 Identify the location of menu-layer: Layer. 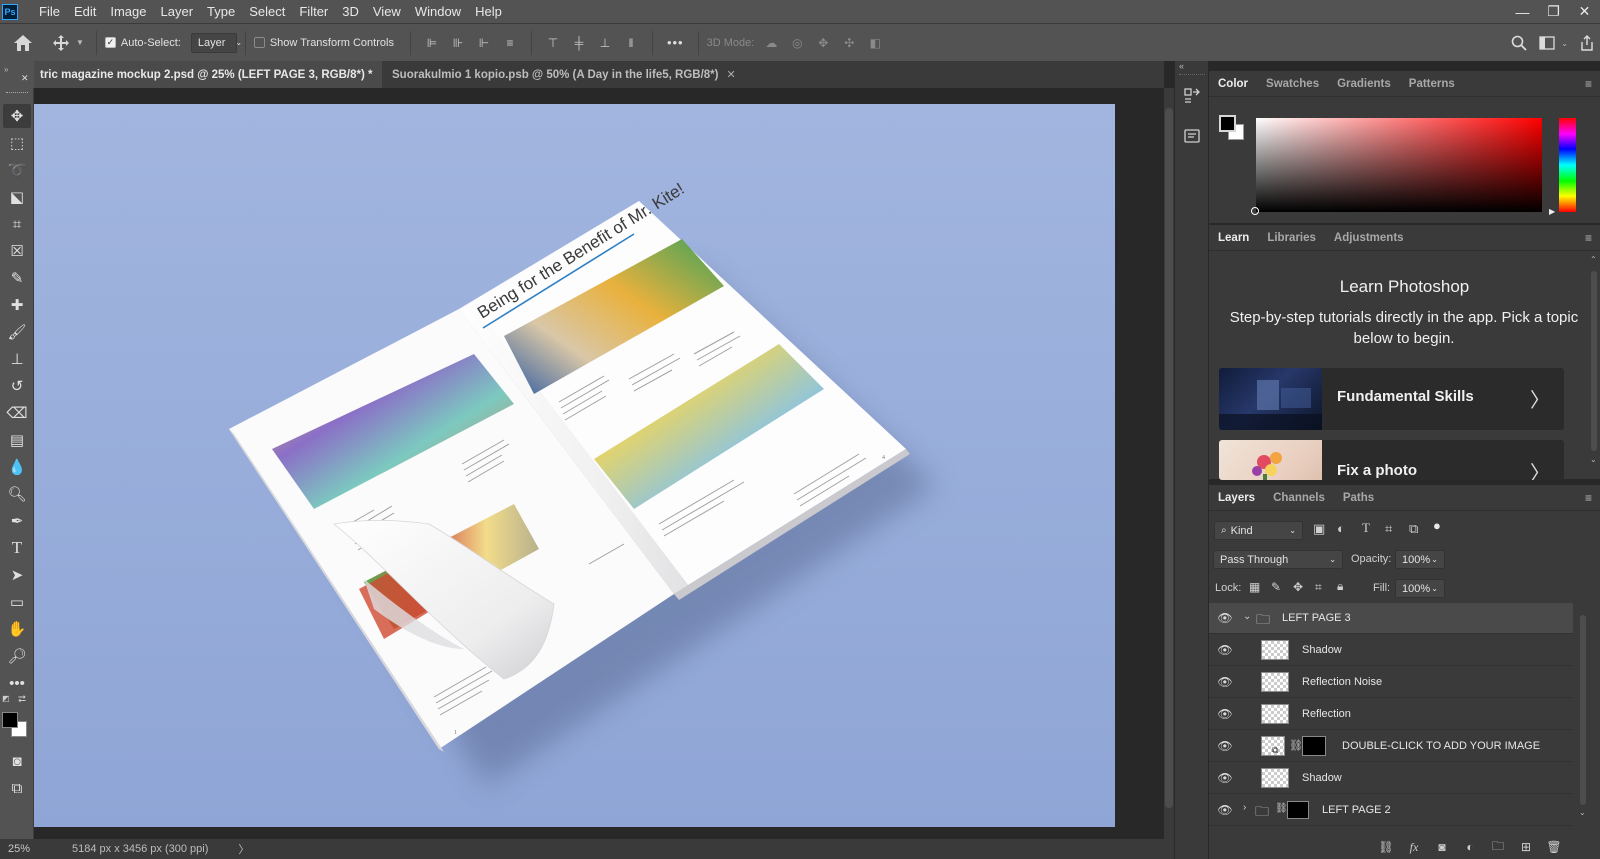
(177, 11).